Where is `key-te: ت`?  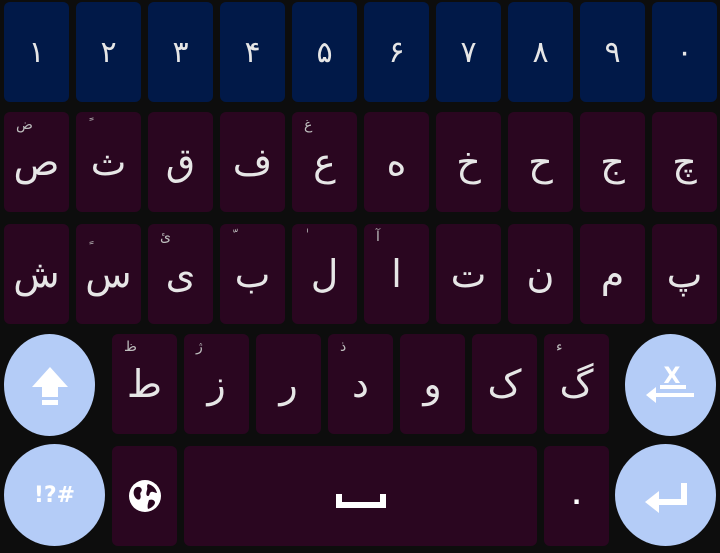
key-te: ت is located at coordinates (468, 274).